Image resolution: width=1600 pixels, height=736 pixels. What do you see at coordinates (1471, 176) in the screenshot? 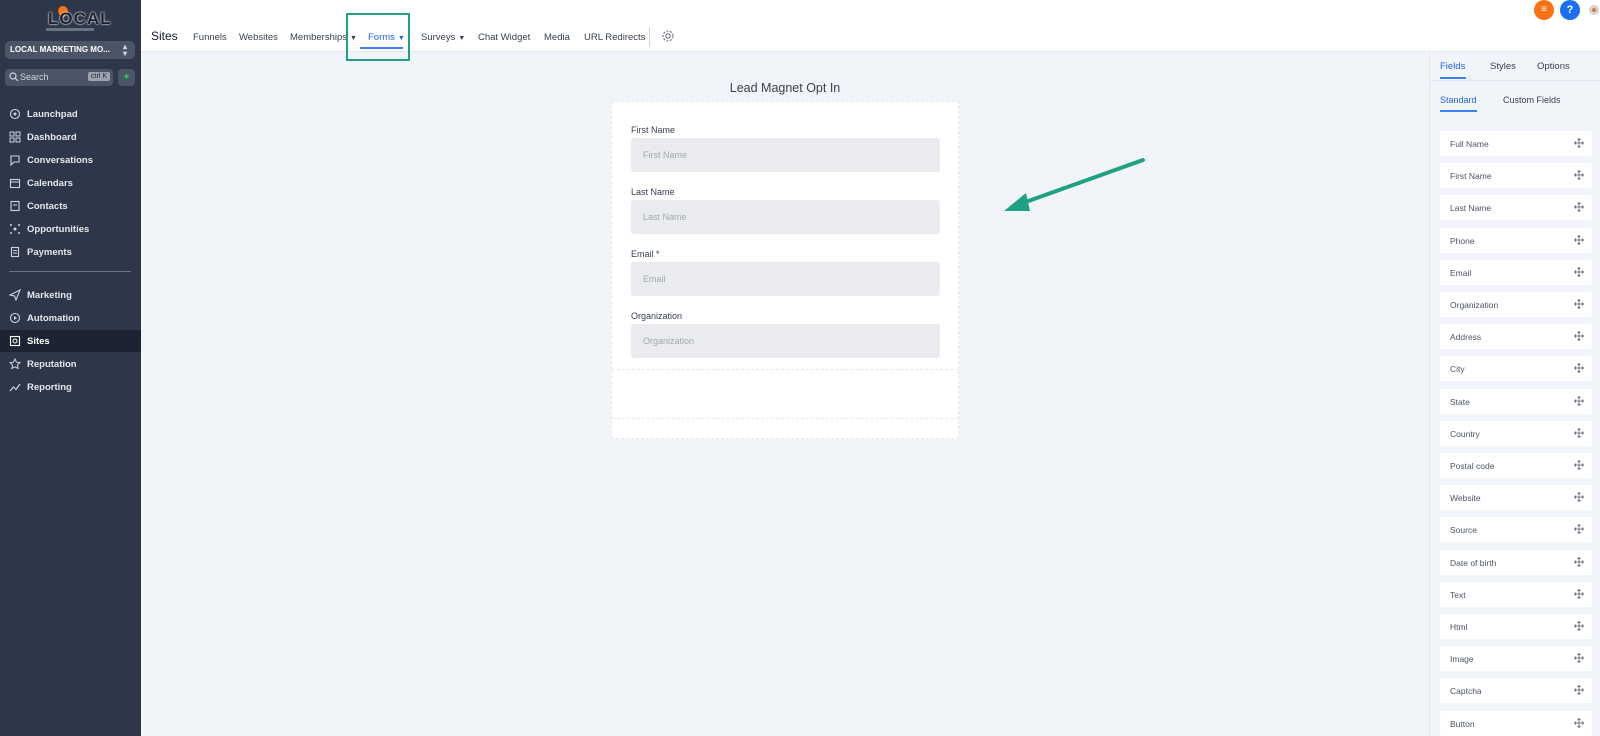
I see `field-item-label: First Name` at bounding box center [1471, 176].